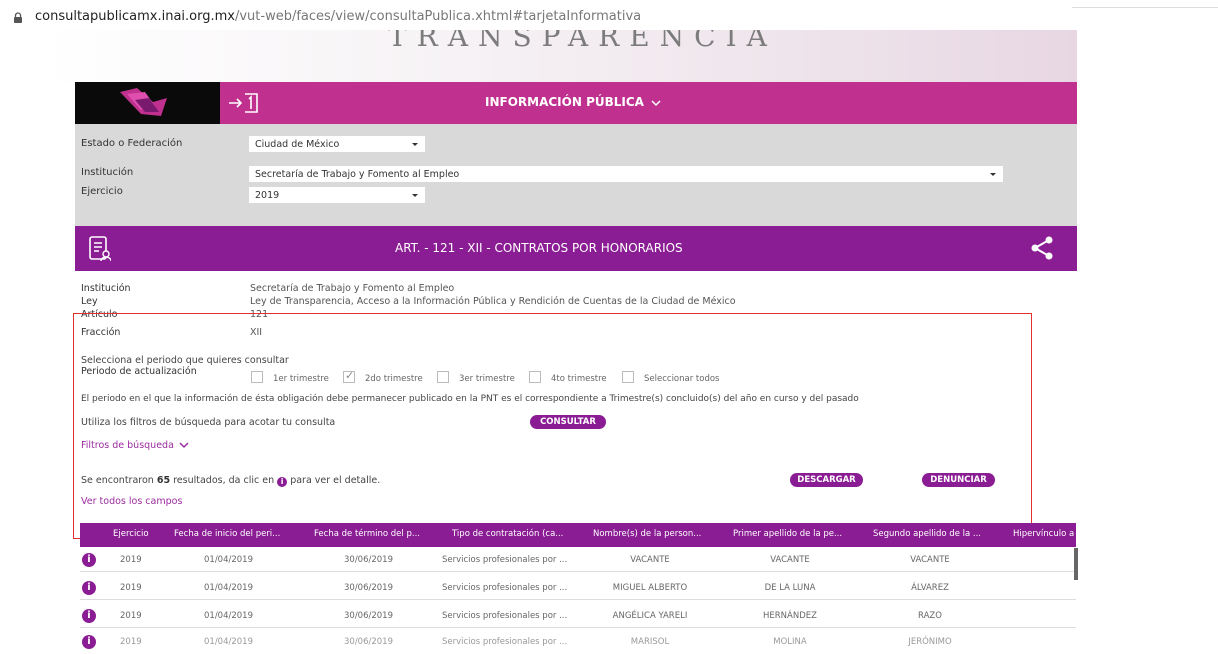 This screenshot has width=1218, height=654. Describe the element at coordinates (301, 379) in the screenshot. I see `checkbox-label: 1er trimestre` at that location.